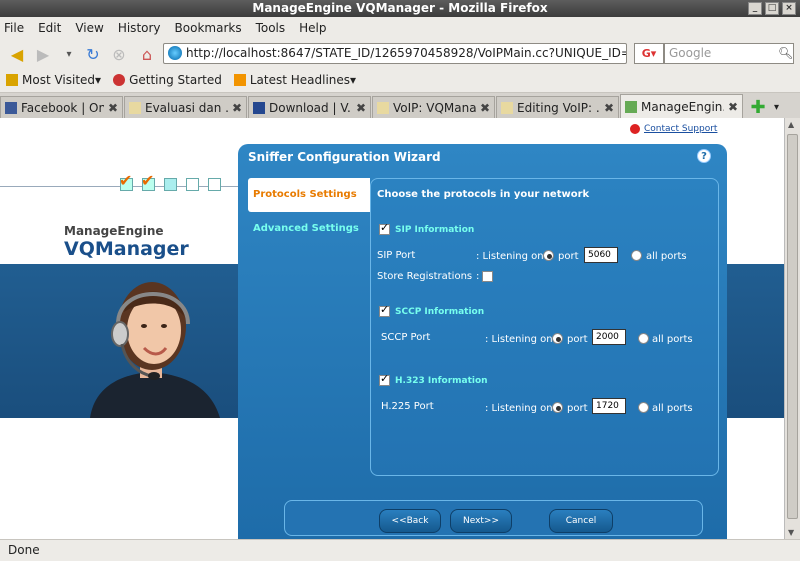  I want to click on new-tab-plus-icon: ✚, so click(758, 108).